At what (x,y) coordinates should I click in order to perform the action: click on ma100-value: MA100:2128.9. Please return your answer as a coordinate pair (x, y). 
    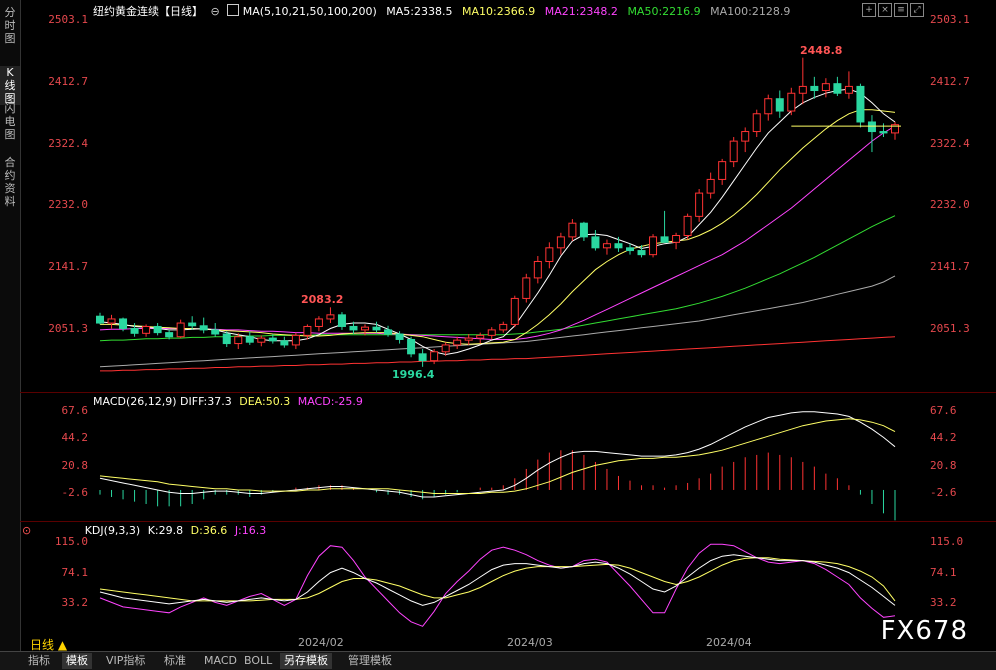
    Looking at the image, I should click on (750, 11).